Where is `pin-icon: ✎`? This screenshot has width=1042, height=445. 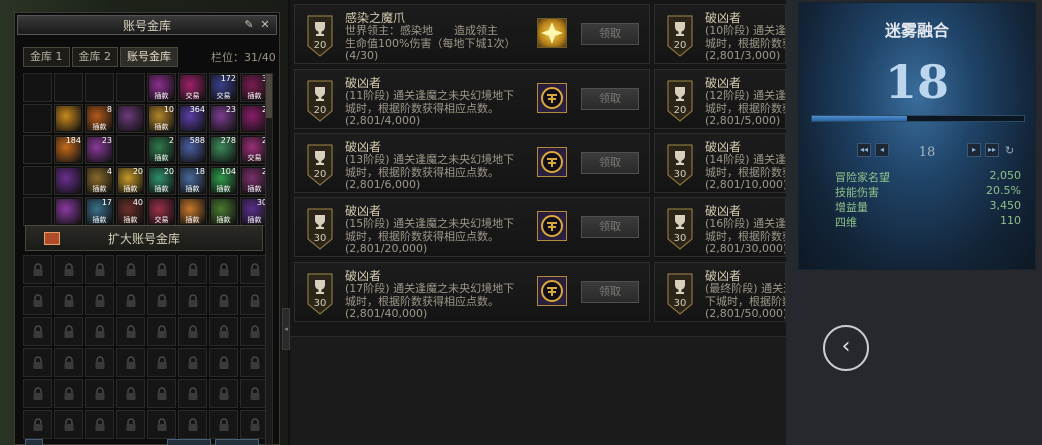 pin-icon: ✎ is located at coordinates (249, 25).